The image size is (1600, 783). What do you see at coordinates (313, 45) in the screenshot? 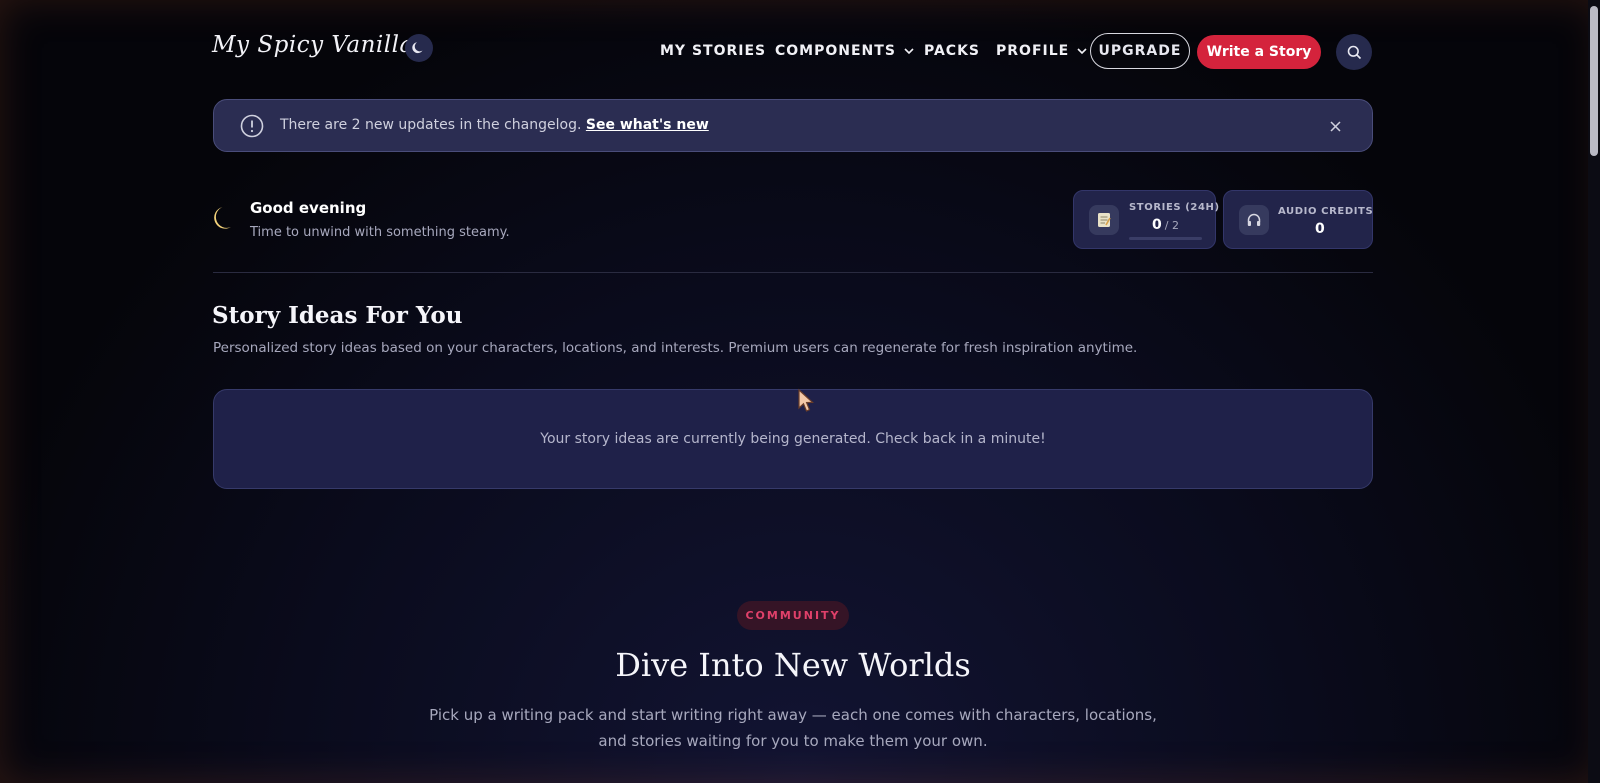
I see `site-logo: My Spicy Vanilla` at bounding box center [313, 45].